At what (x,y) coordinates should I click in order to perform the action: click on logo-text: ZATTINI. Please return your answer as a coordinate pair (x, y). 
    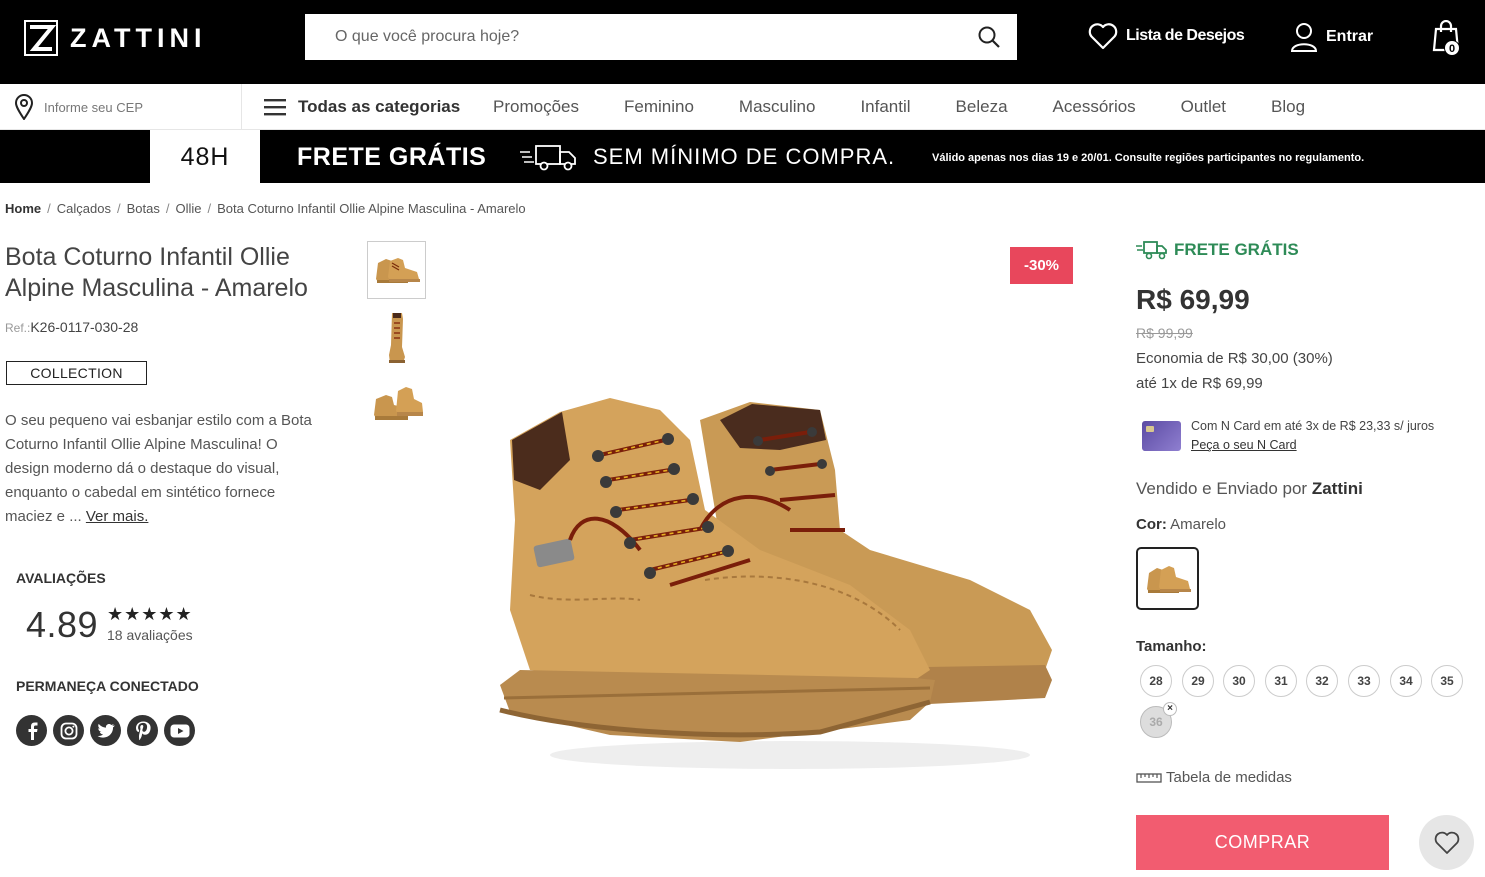
    Looking at the image, I should click on (138, 37).